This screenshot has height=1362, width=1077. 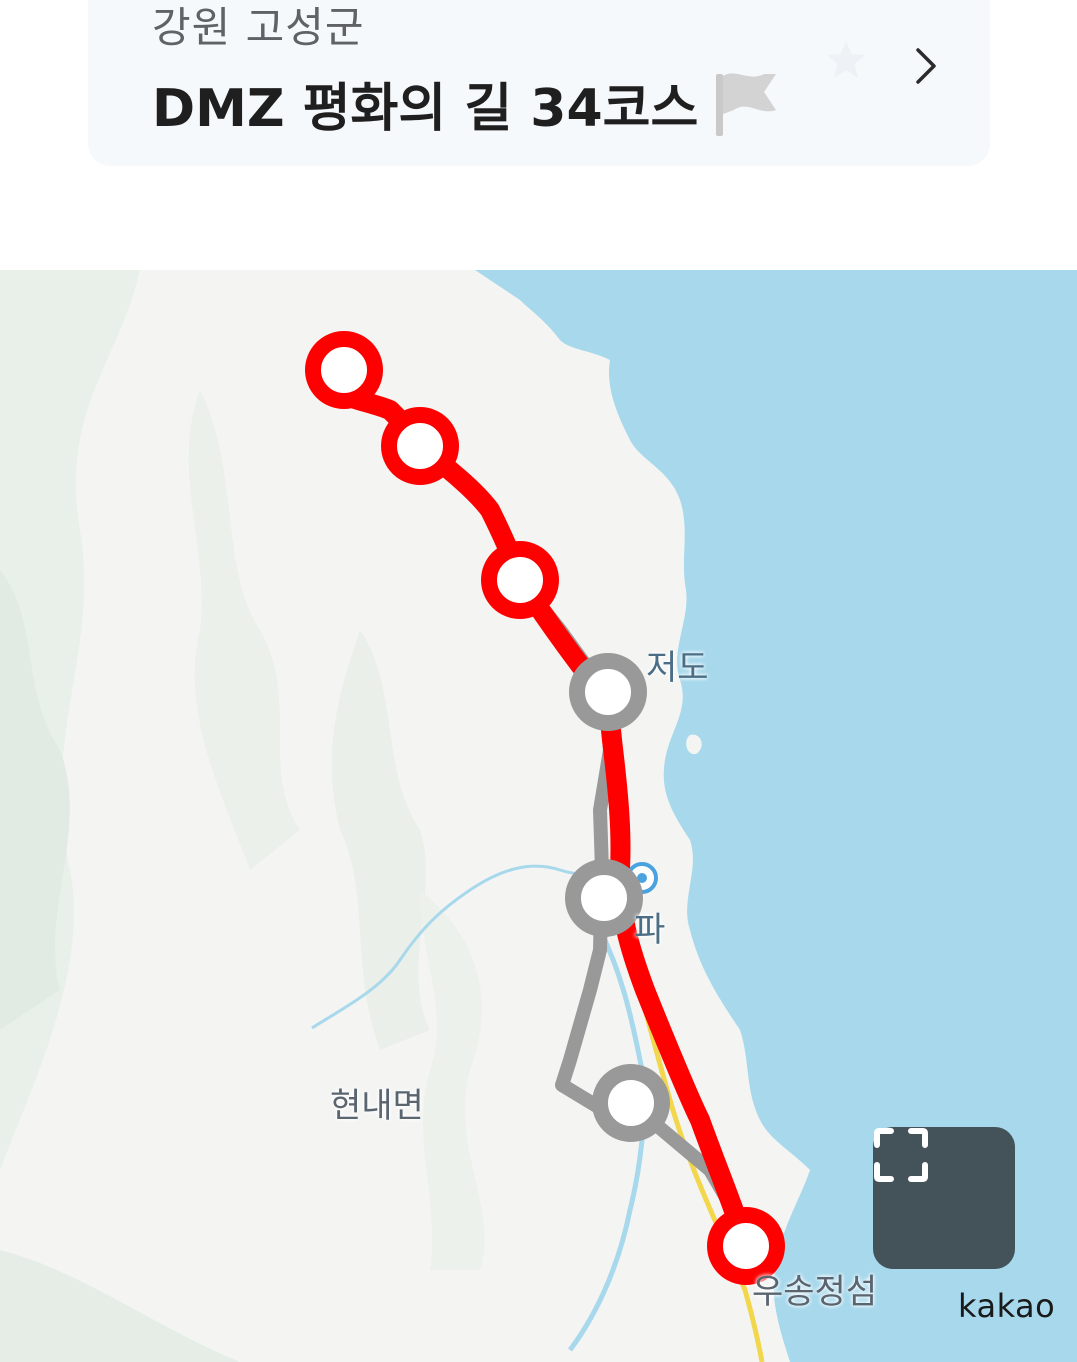 What do you see at coordinates (344, 370) in the screenshot?
I see `waypoint-red-start` at bounding box center [344, 370].